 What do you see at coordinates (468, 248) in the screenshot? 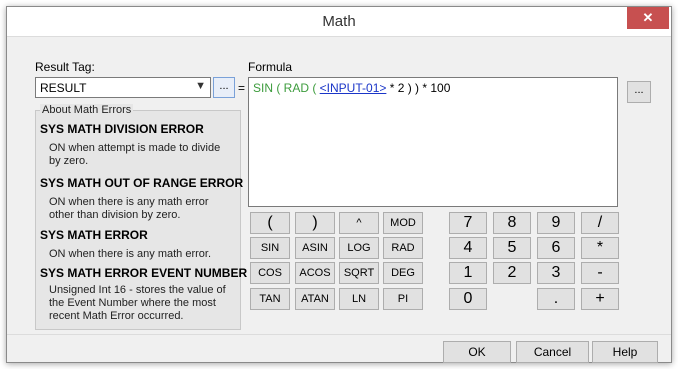
I see `key-4: 4` at bounding box center [468, 248].